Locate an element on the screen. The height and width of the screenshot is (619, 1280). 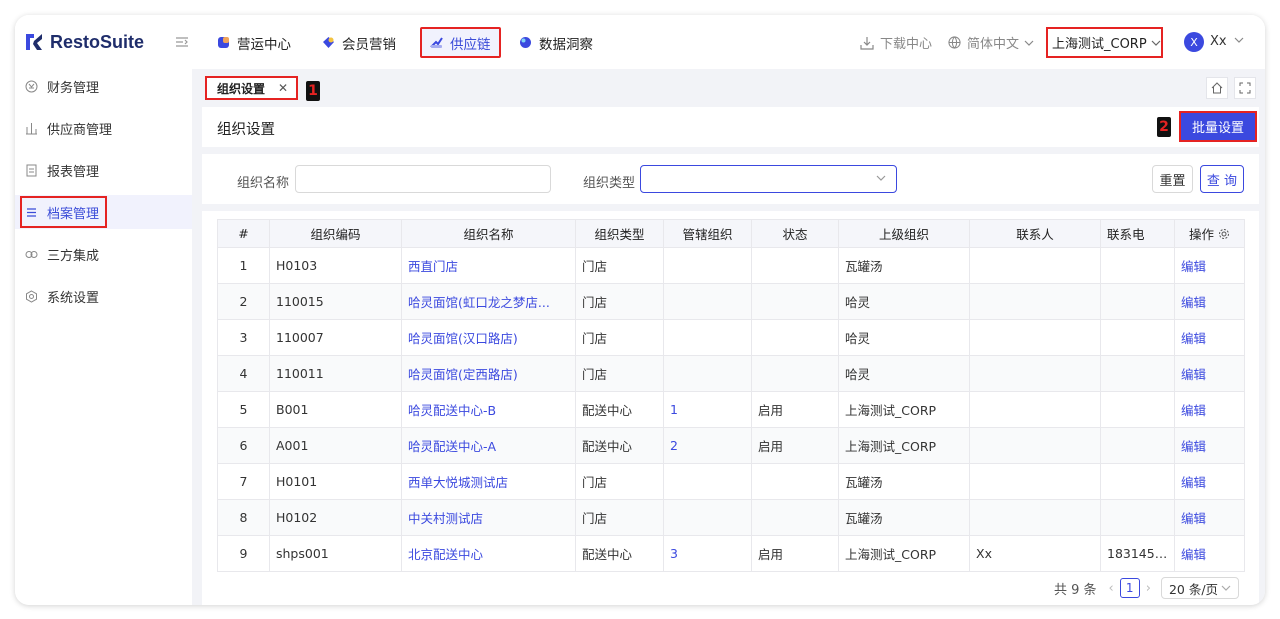
org-code: A001 is located at coordinates (335, 445).